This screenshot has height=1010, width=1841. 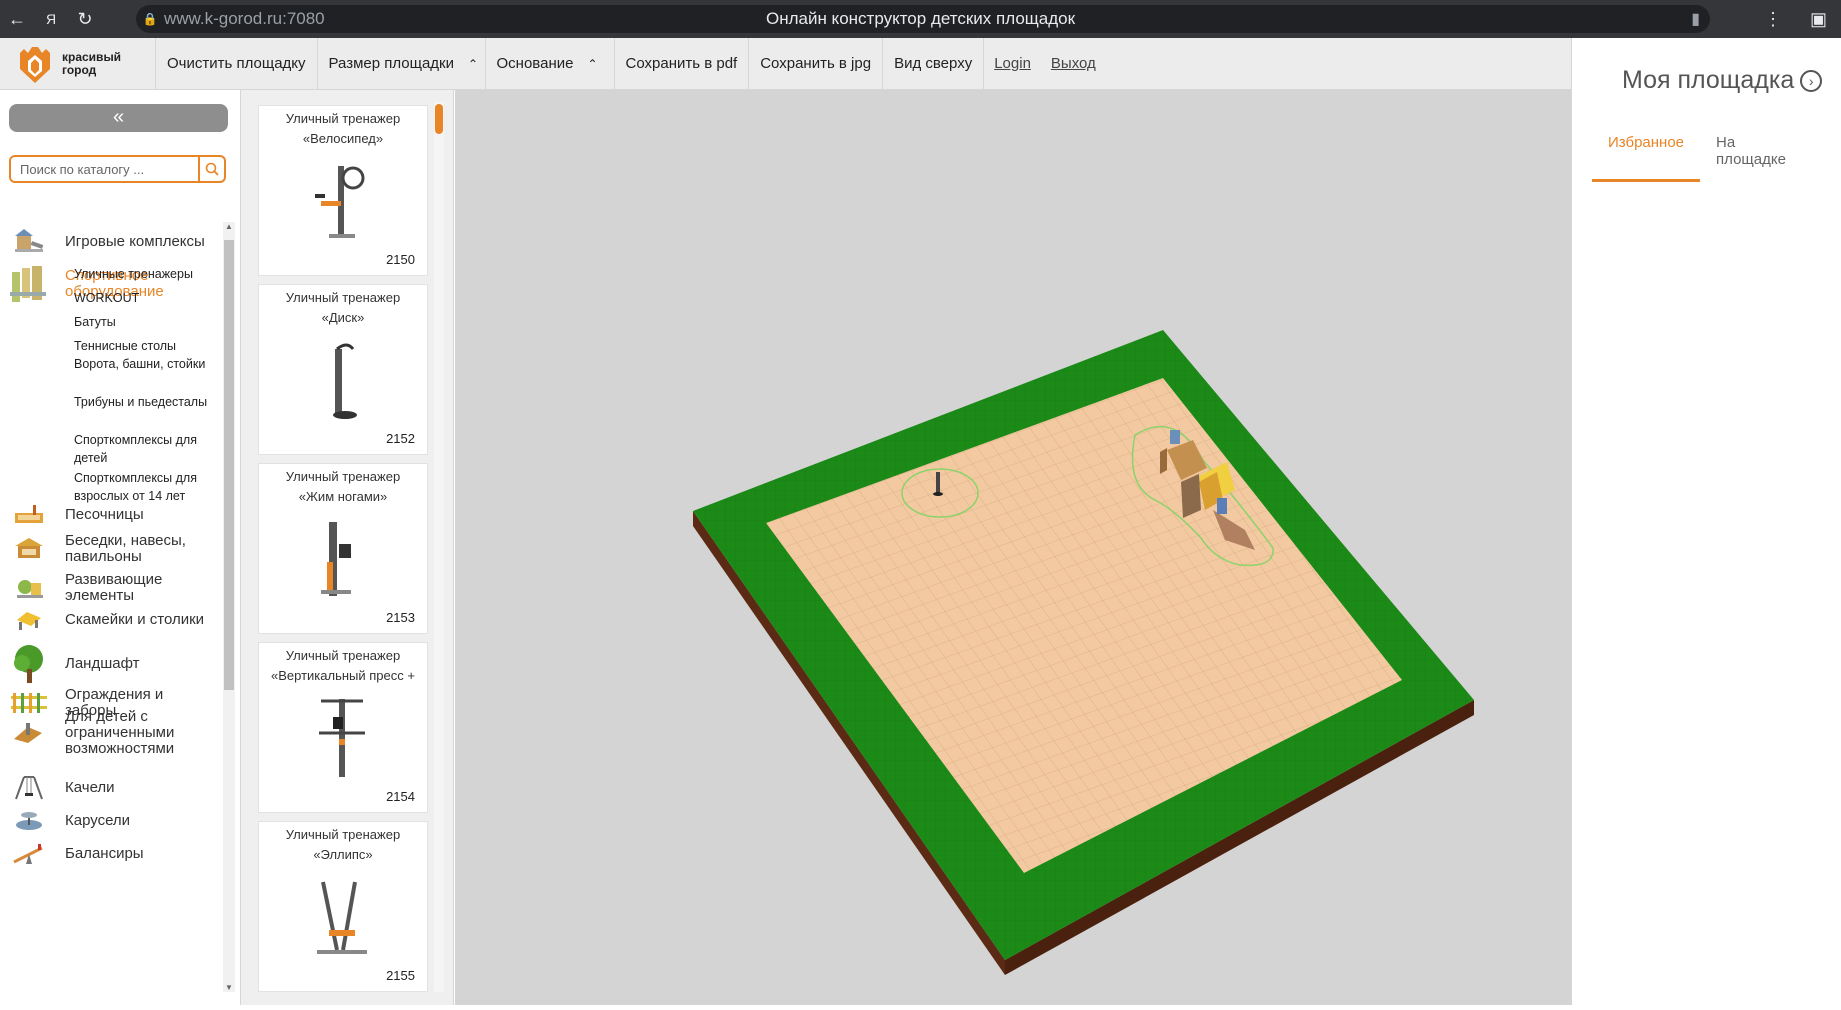 What do you see at coordinates (112, 515) in the screenshot?
I see `category-sandboxes: Песочницы` at bounding box center [112, 515].